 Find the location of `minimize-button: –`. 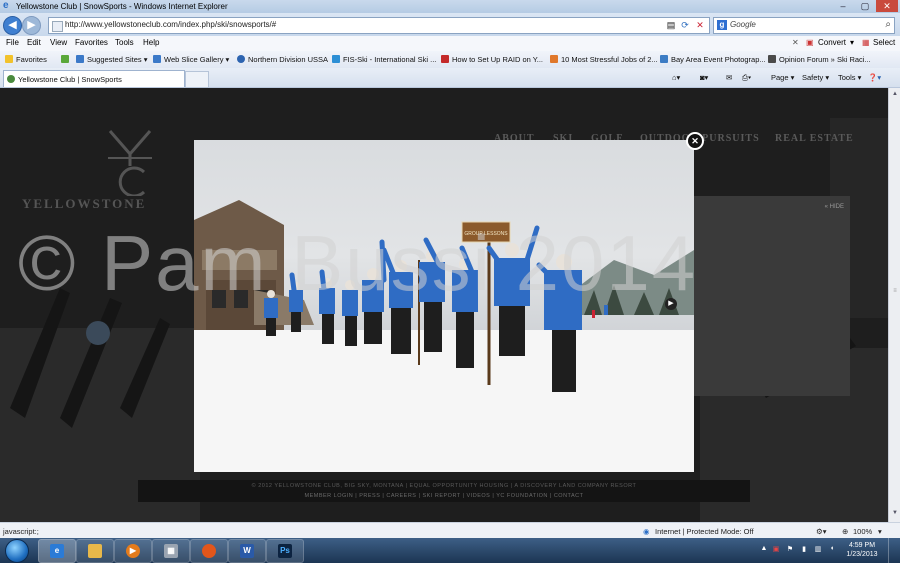

minimize-button: – is located at coordinates (843, 6).